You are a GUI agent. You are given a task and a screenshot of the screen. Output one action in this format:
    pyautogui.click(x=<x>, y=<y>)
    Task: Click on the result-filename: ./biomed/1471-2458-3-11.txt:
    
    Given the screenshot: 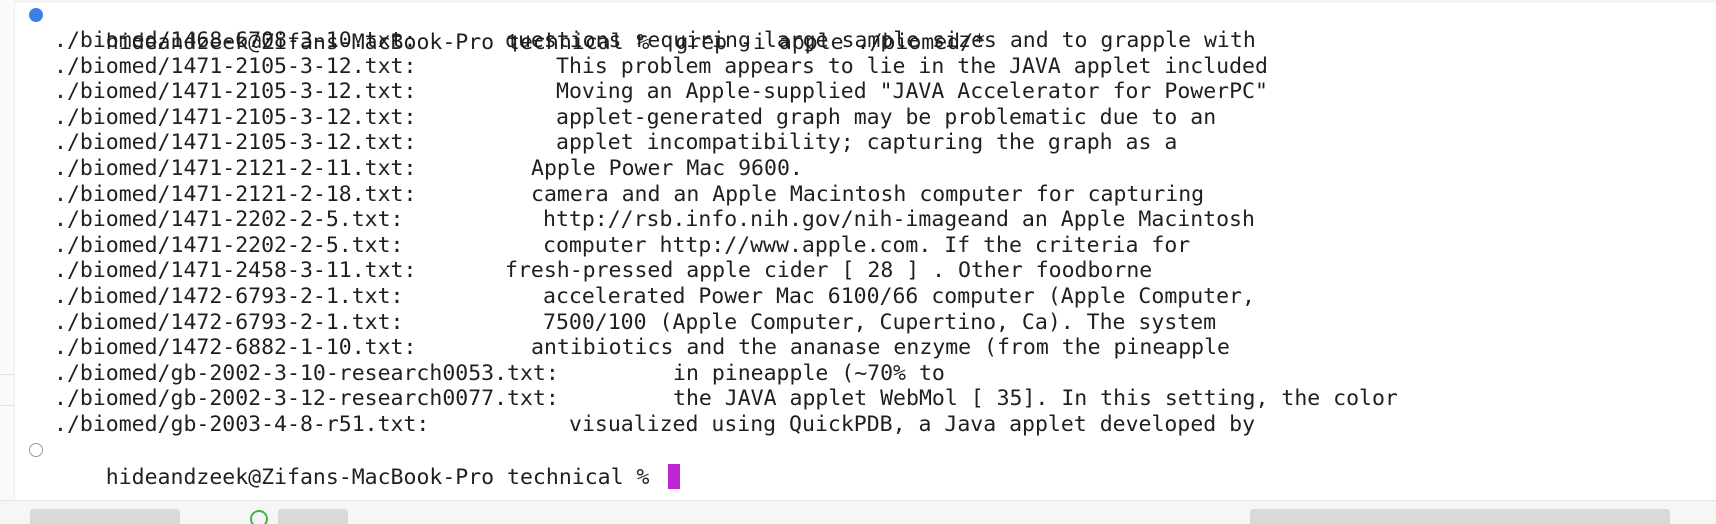 What is the action you would take?
    pyautogui.click(x=235, y=271)
    